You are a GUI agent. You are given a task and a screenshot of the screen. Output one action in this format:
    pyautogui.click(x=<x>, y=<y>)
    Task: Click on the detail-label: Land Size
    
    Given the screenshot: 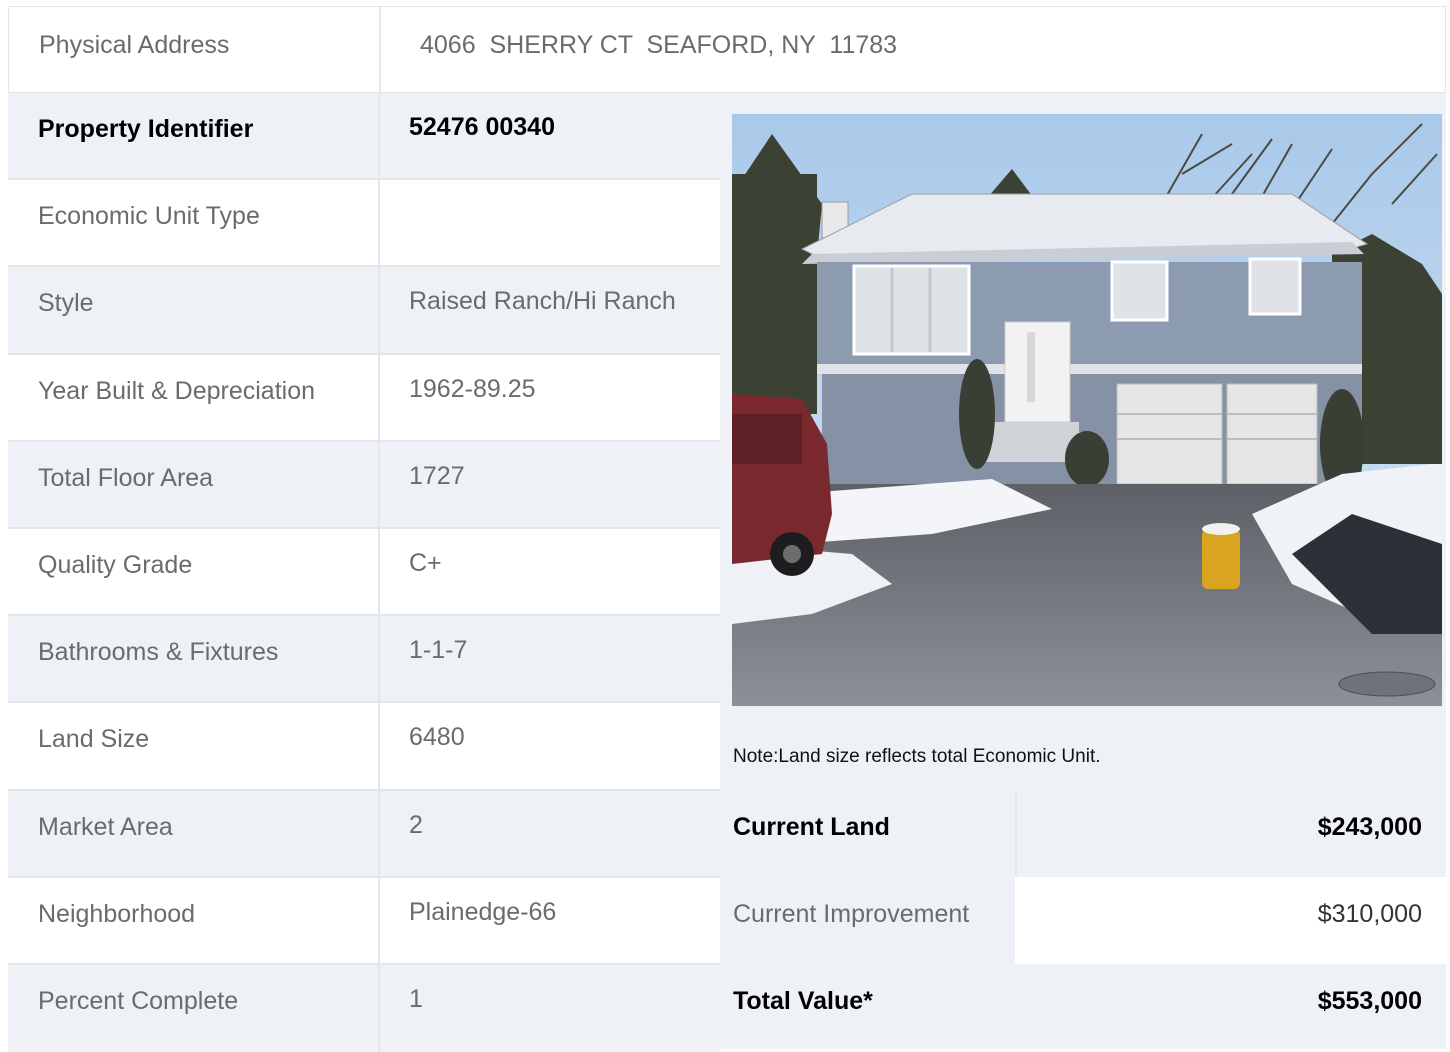 What is the action you would take?
    pyautogui.click(x=94, y=739)
    